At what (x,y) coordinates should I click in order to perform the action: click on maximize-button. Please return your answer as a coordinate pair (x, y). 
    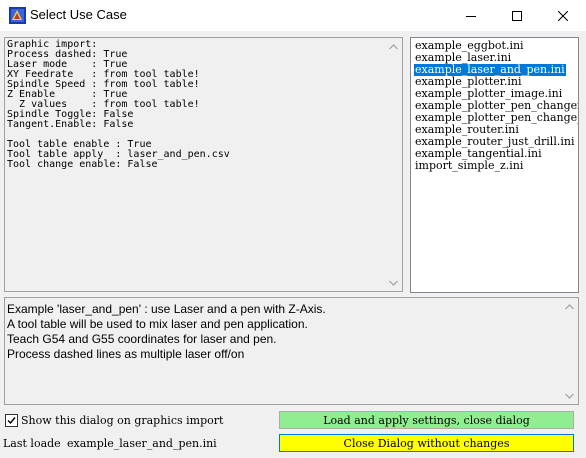
    Looking at the image, I should click on (517, 15).